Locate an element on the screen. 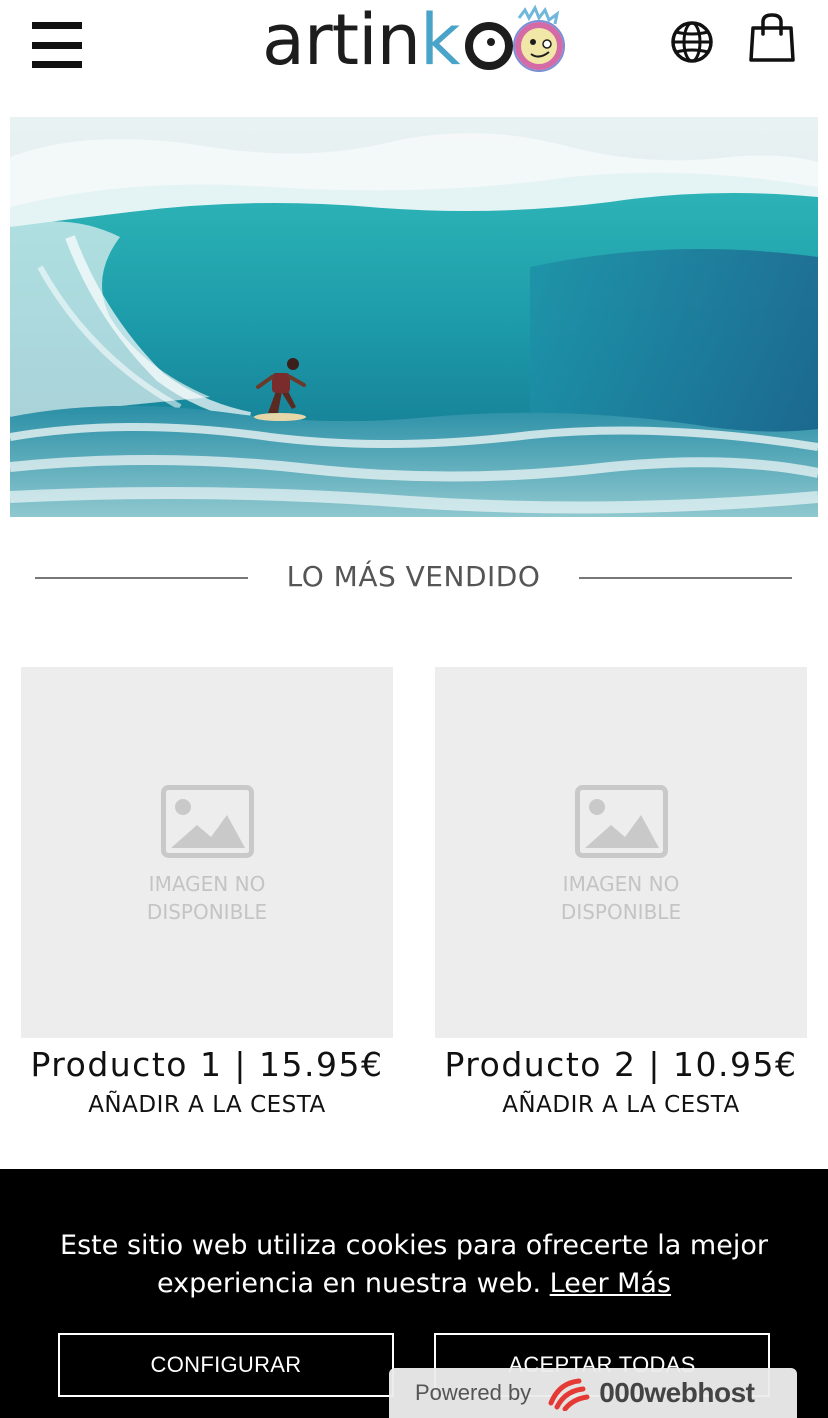  best-sellers-heading: LO MÁS VENDIDO is located at coordinates (414, 579).